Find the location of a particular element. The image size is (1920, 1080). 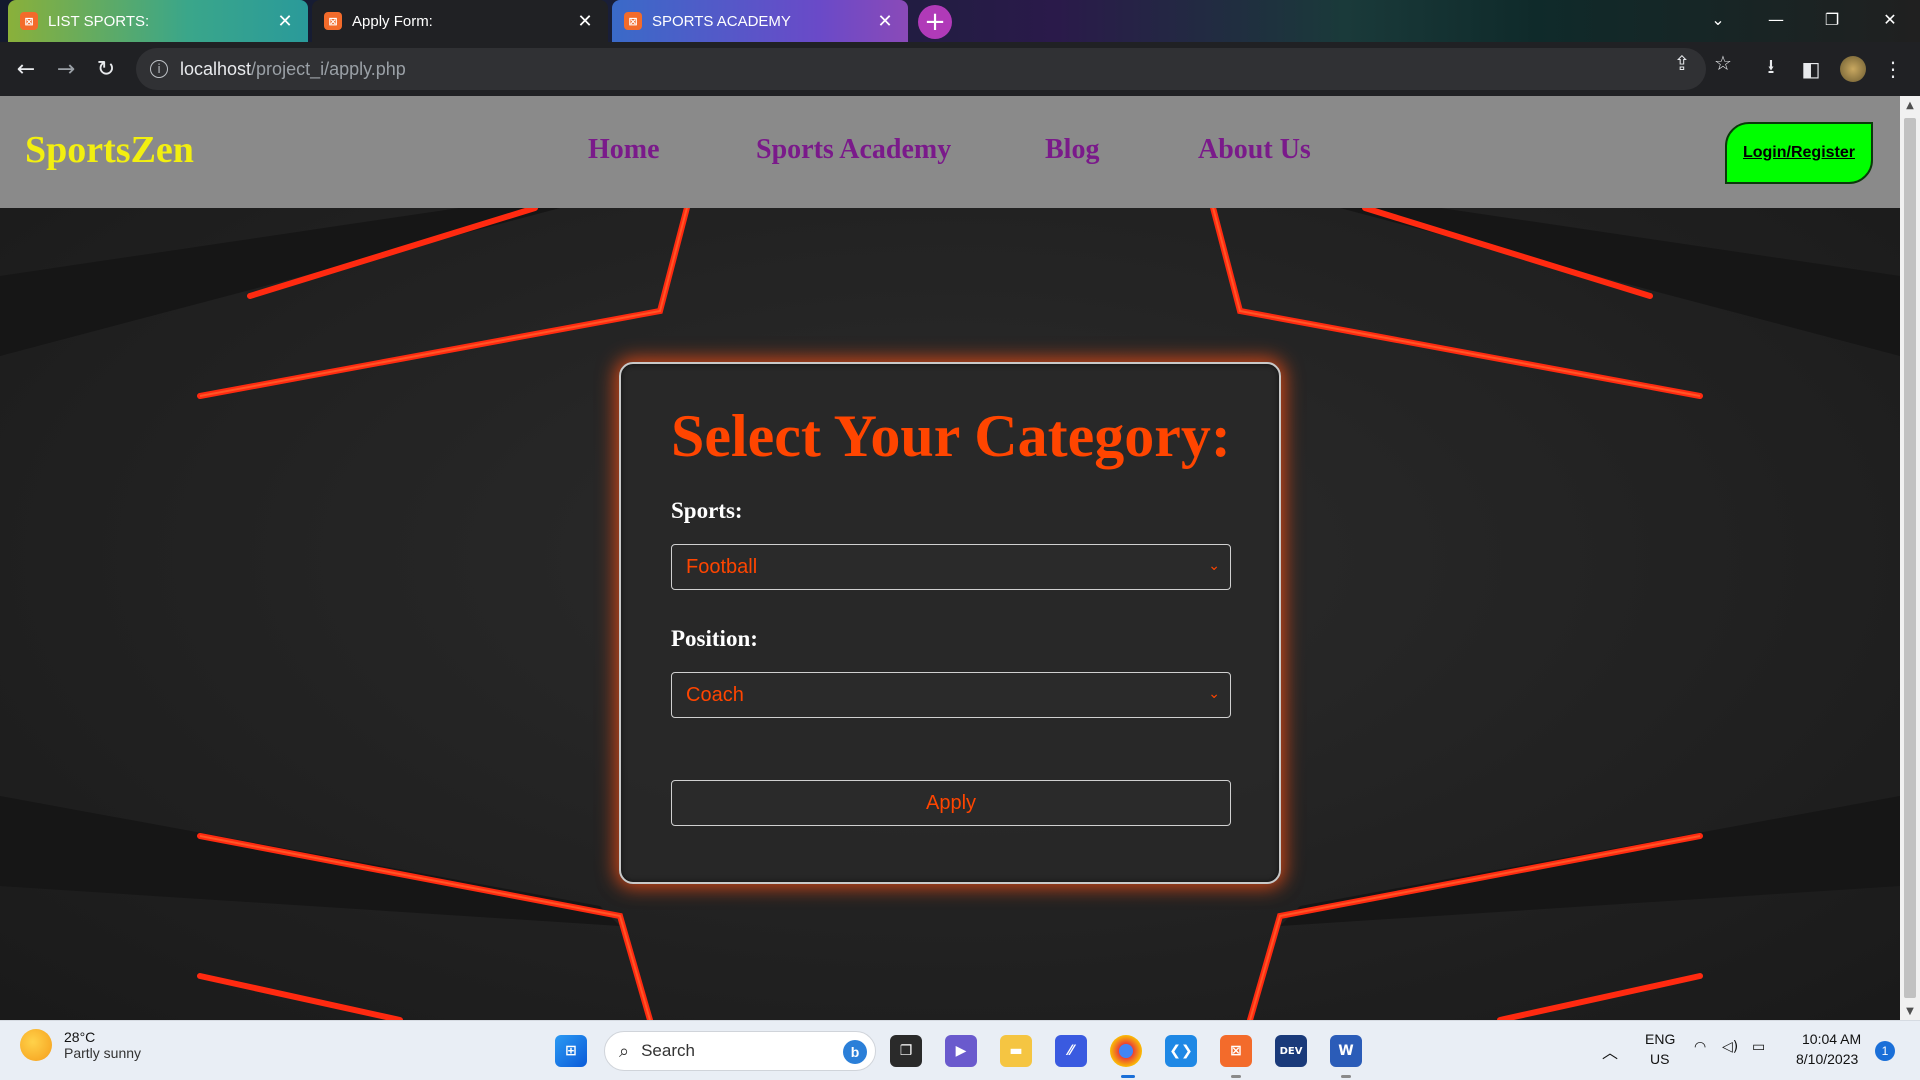

apply-button: Apply is located at coordinates (951, 803).